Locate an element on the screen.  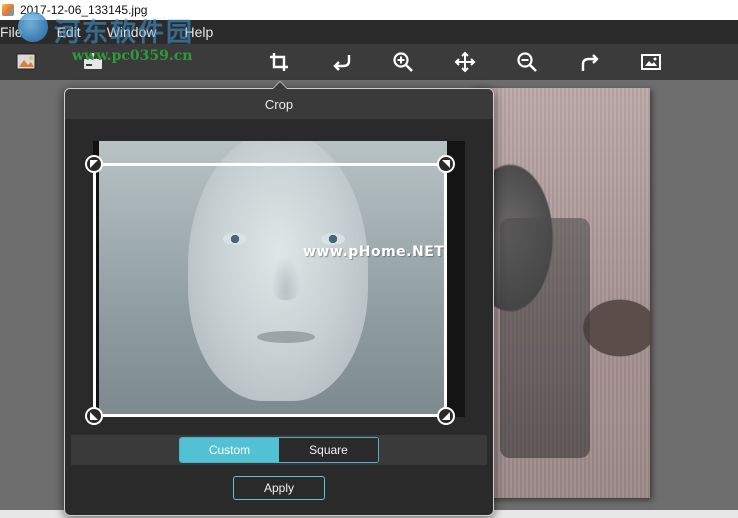
redo-button is located at coordinates (590, 62).